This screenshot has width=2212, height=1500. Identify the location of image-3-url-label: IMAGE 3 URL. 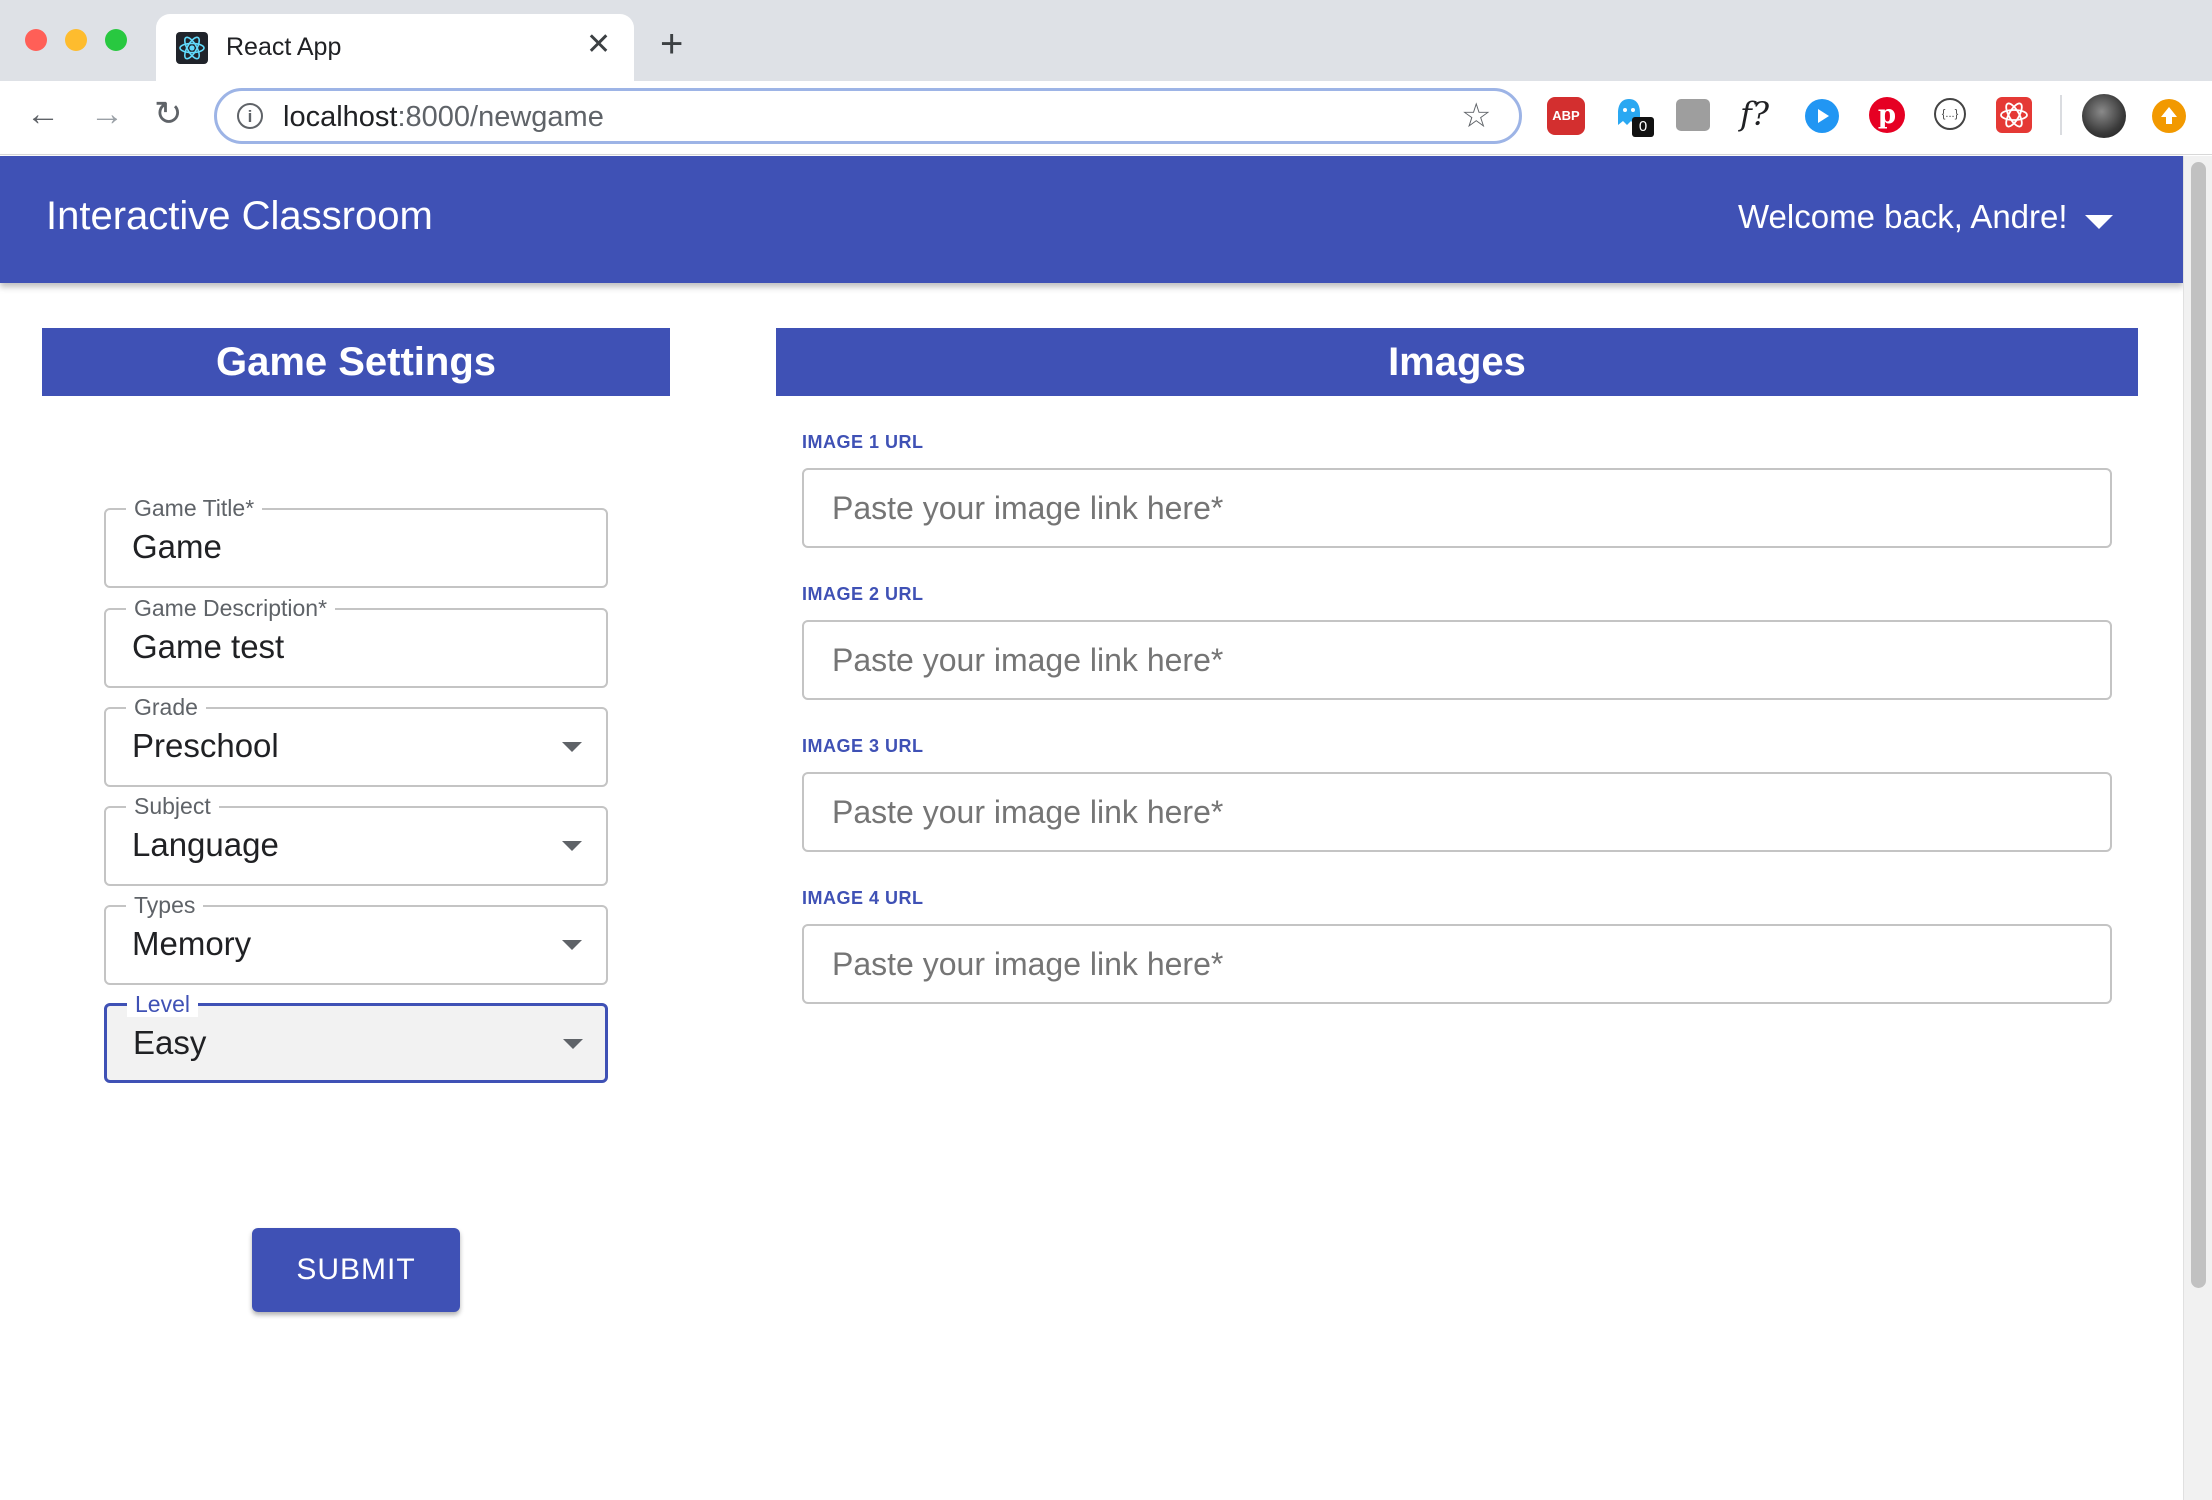
(863, 746).